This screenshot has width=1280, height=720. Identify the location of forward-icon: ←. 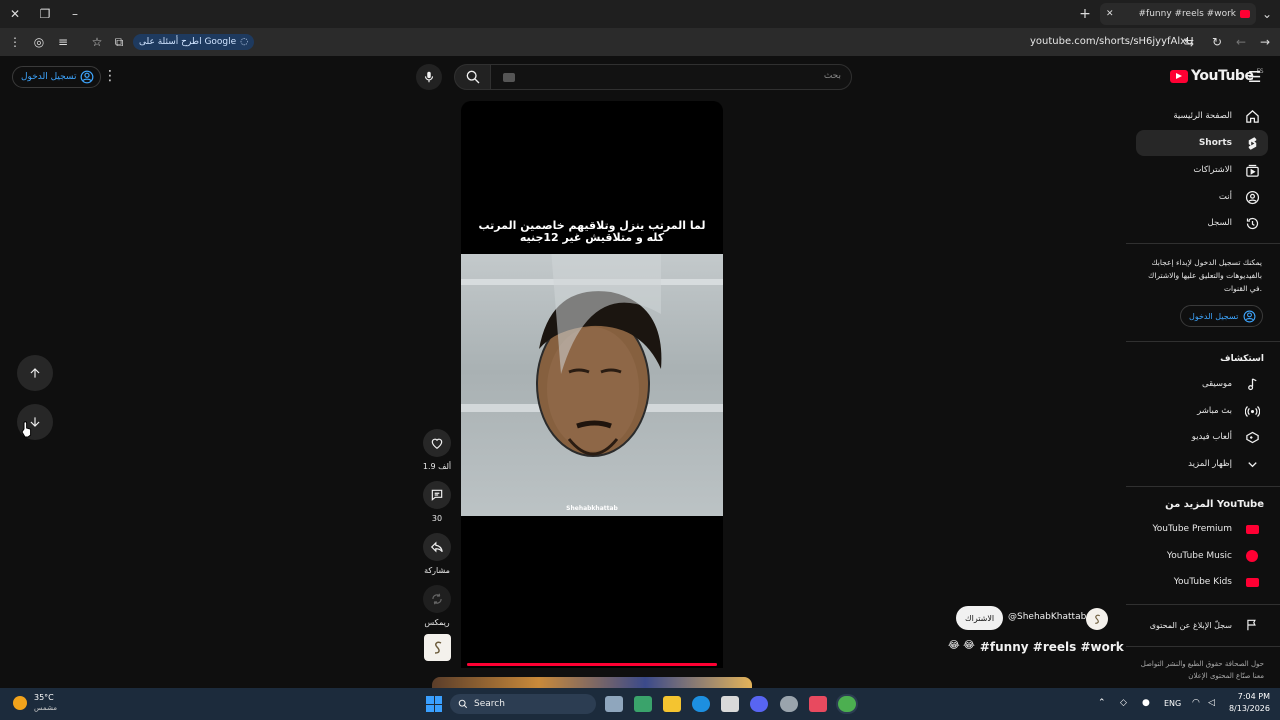
(1241, 42).